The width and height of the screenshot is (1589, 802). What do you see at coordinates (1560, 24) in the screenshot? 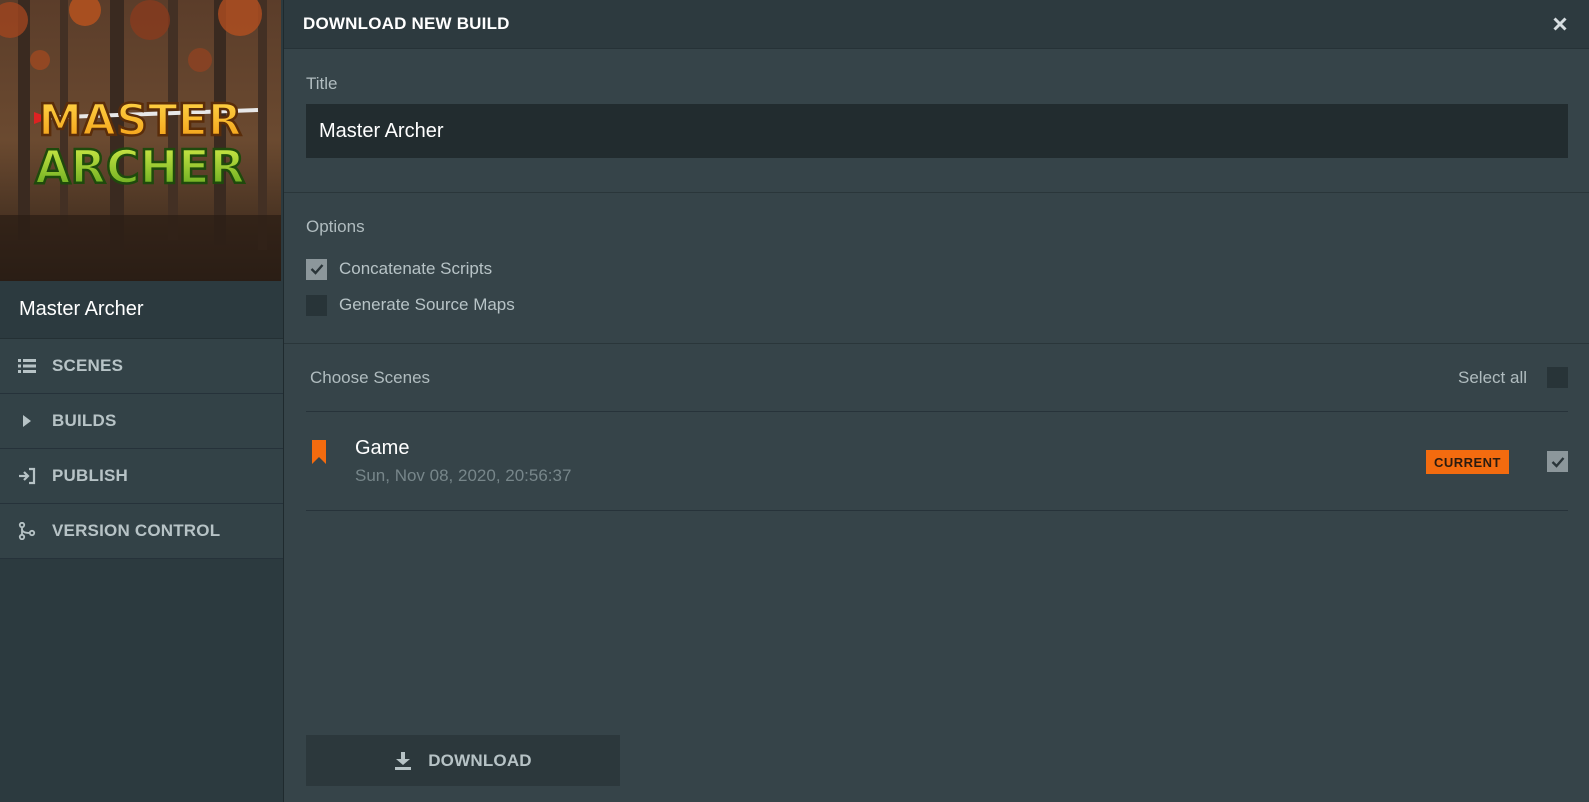
I see `close-icon` at bounding box center [1560, 24].